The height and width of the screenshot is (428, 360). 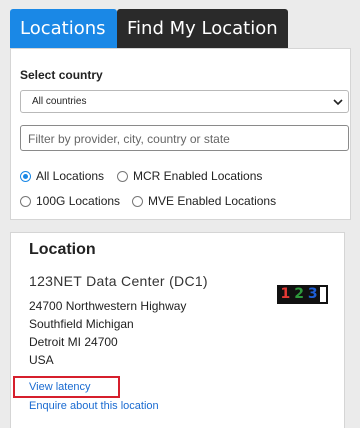 What do you see at coordinates (285, 294) in the screenshot?
I see `logo-digit-1: 1` at bounding box center [285, 294].